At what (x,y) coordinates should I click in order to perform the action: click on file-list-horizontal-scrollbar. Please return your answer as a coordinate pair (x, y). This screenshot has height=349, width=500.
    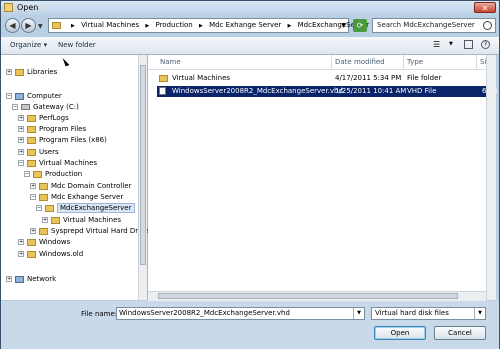
    Looking at the image, I should click on (317, 296).